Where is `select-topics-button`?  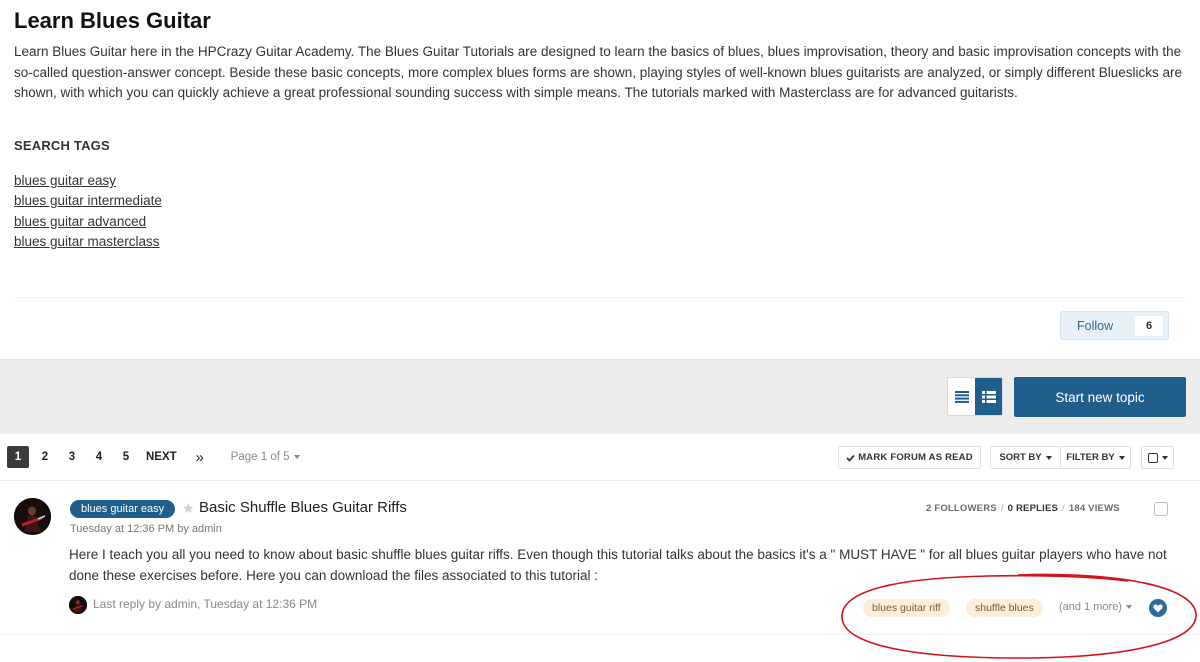
select-topics-button is located at coordinates (1157, 457).